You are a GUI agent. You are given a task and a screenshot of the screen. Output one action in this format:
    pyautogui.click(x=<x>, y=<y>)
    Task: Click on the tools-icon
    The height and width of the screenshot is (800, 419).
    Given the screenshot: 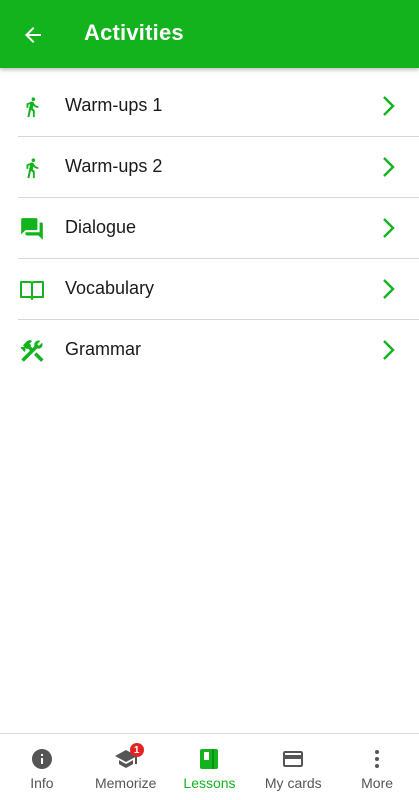 What is the action you would take?
    pyautogui.click(x=32, y=351)
    